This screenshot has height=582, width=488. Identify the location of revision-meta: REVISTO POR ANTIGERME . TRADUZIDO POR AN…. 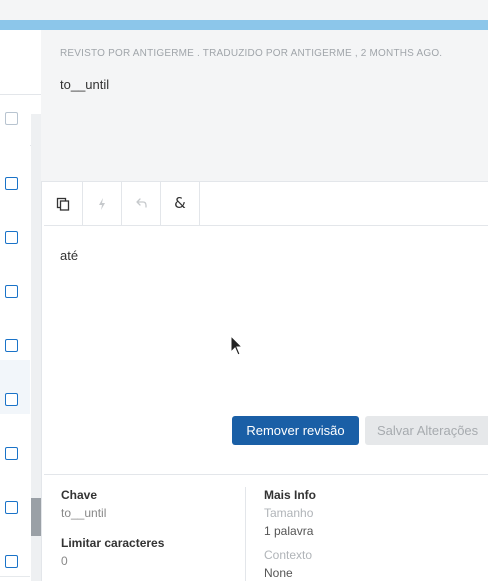
(251, 53).